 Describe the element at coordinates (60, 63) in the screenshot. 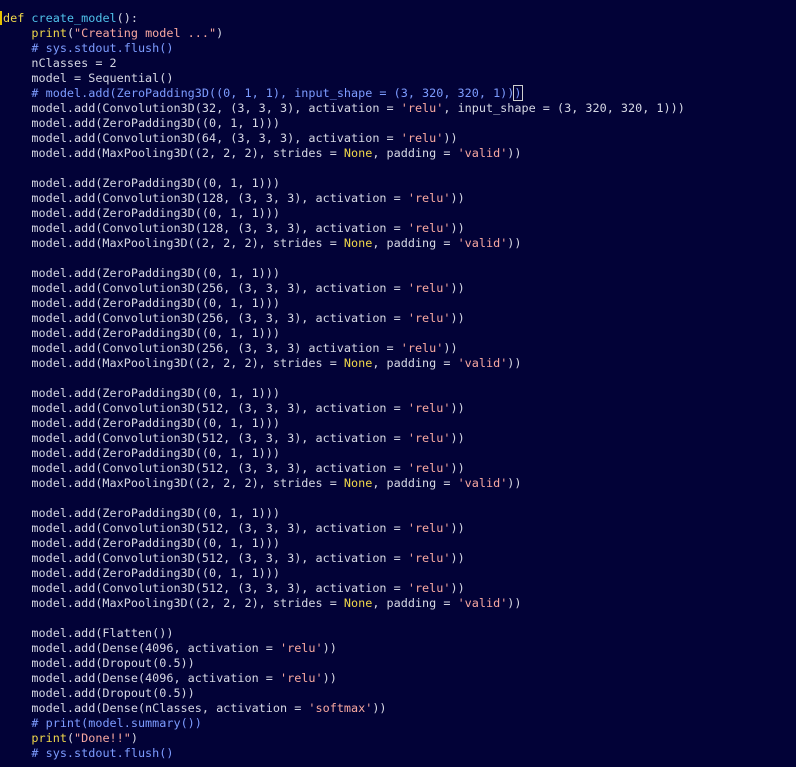

I see `code-token-plain: nClasses = 2` at that location.